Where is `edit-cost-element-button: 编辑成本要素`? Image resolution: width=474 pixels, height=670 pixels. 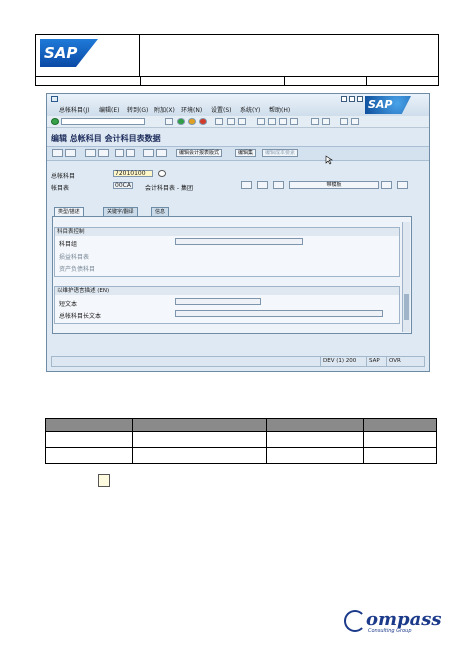
edit-cost-element-button: 编辑成本要素 is located at coordinates (280, 153).